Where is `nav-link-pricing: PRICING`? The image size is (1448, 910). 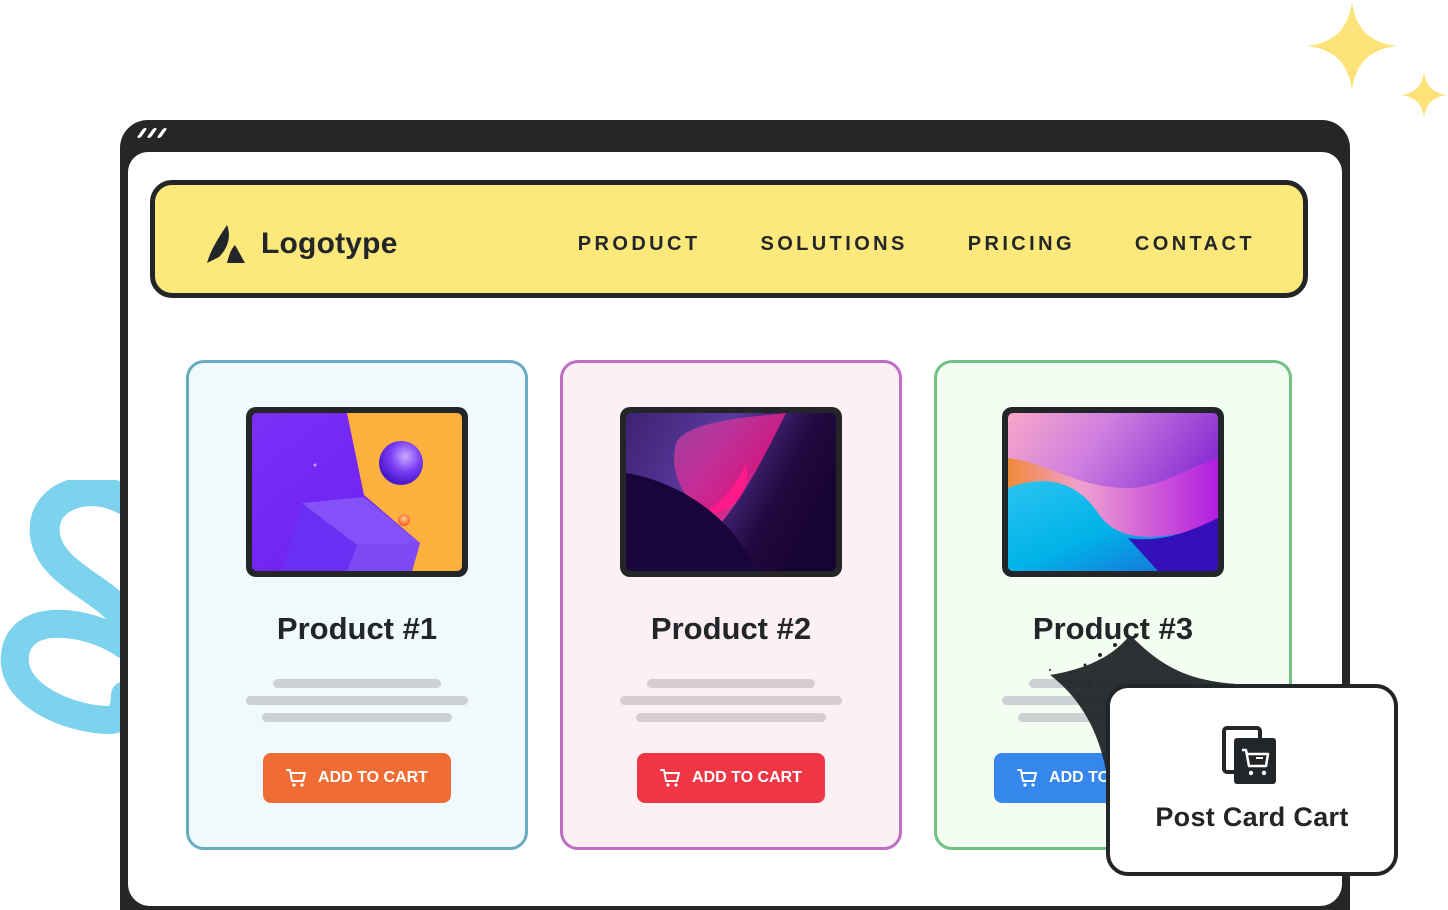 nav-link-pricing: PRICING is located at coordinates (1021, 244).